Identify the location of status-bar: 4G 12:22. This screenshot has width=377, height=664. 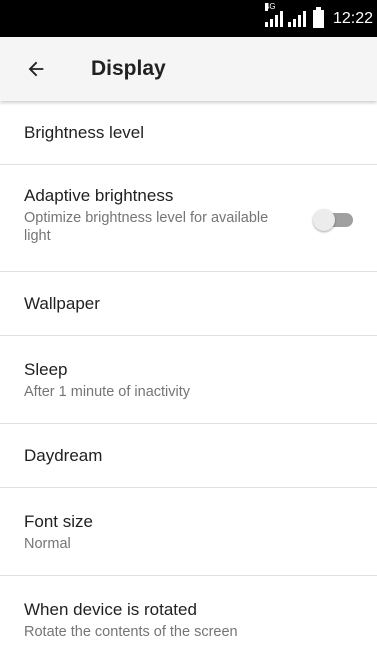
(188, 18).